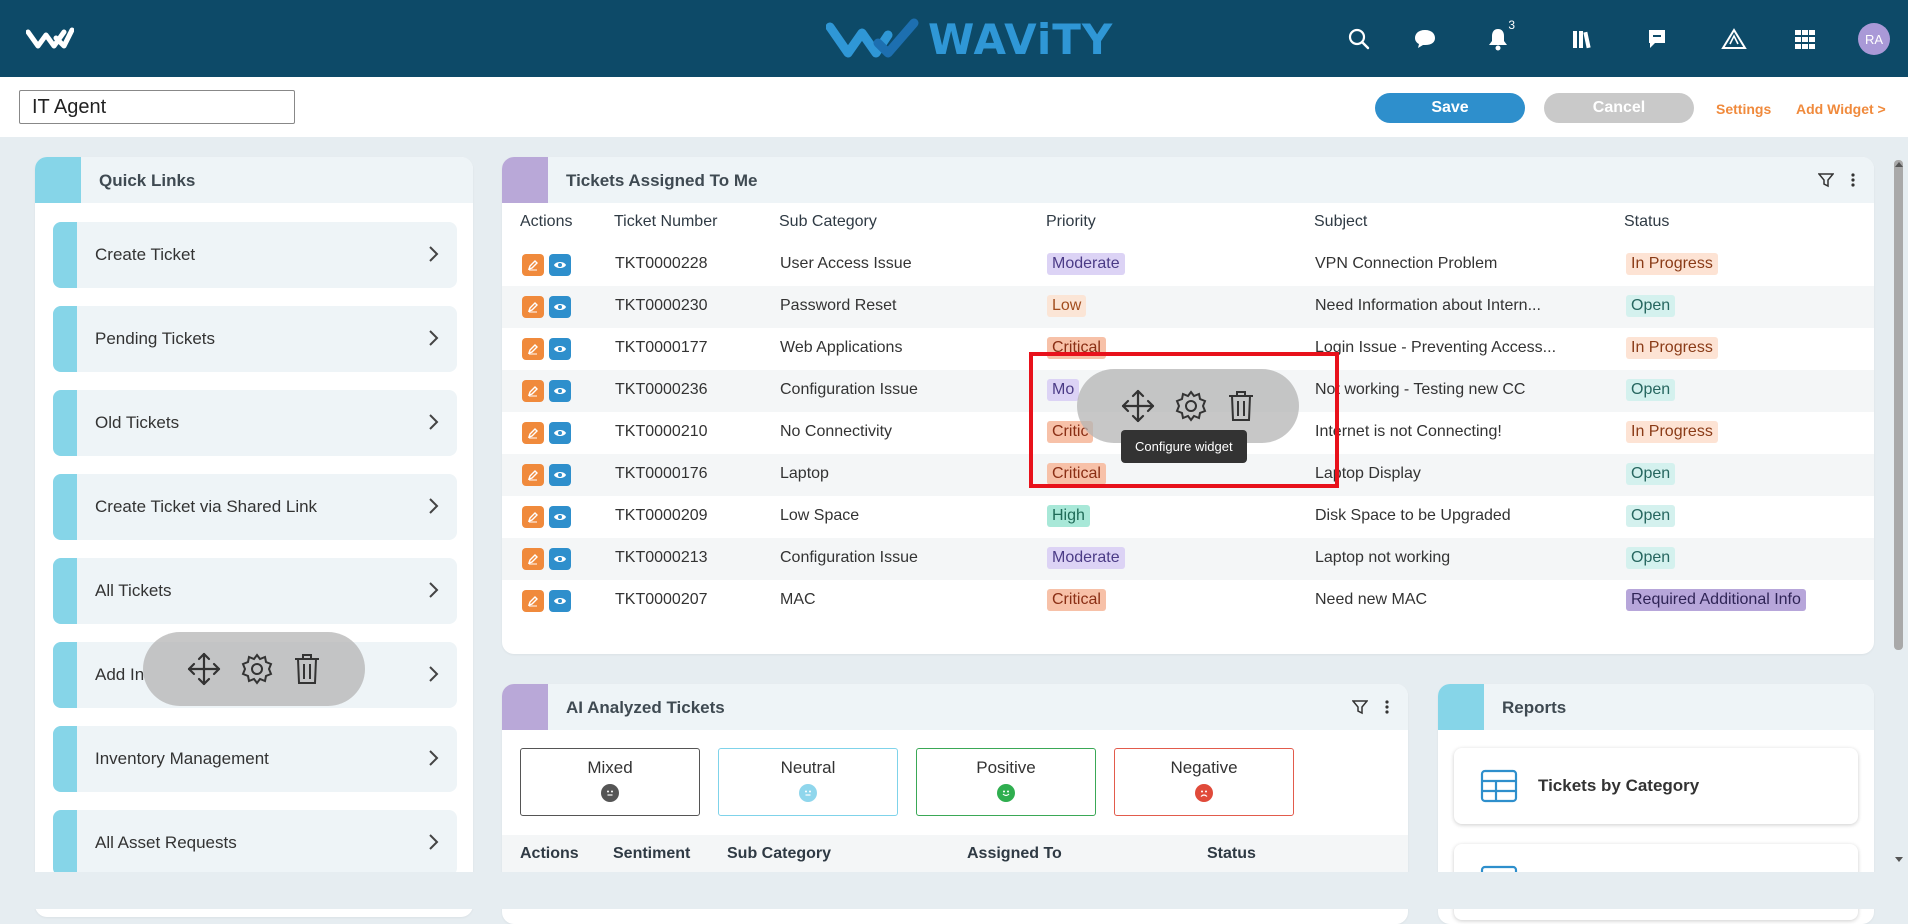  I want to click on home-logo-icon, so click(50, 39).